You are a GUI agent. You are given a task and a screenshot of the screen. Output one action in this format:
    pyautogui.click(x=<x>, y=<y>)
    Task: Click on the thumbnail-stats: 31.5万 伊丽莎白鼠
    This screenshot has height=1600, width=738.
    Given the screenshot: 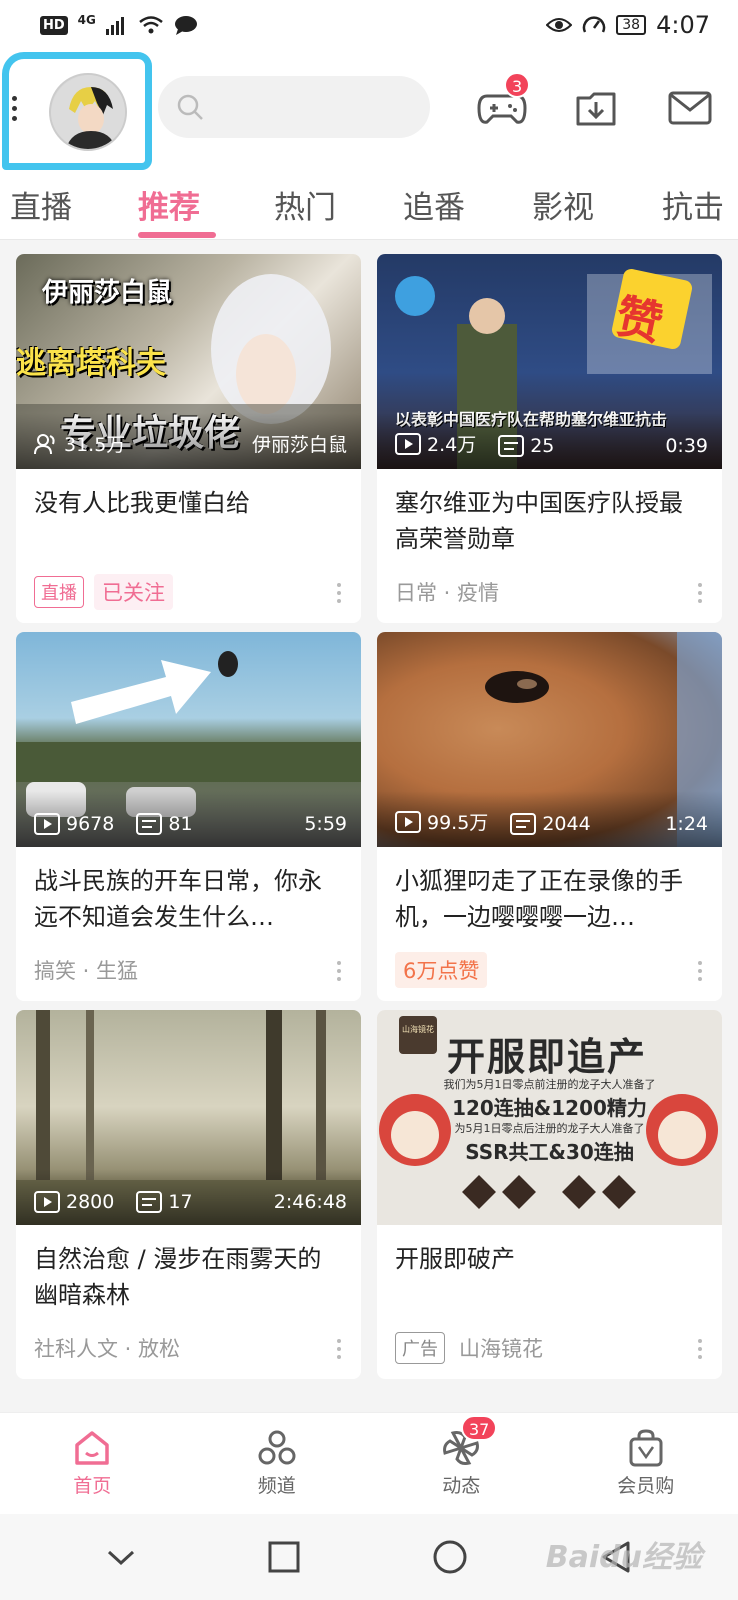 What is the action you would take?
    pyautogui.click(x=188, y=441)
    